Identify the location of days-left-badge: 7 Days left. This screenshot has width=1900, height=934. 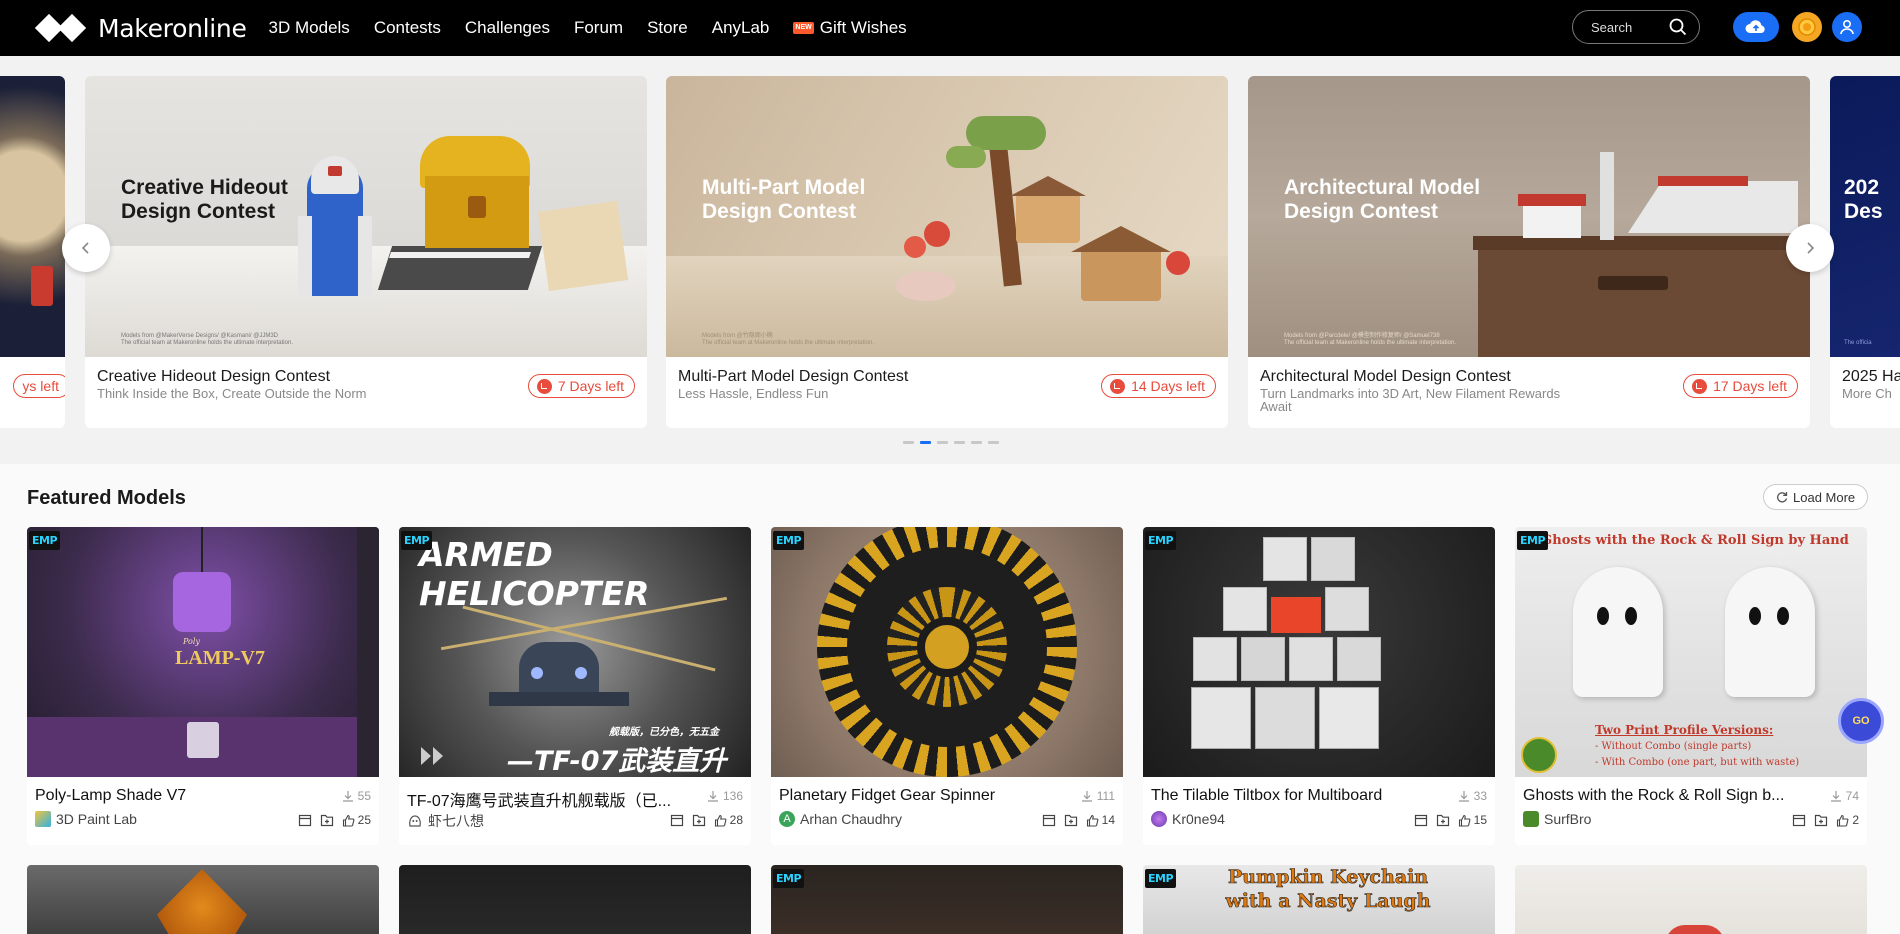
(581, 386).